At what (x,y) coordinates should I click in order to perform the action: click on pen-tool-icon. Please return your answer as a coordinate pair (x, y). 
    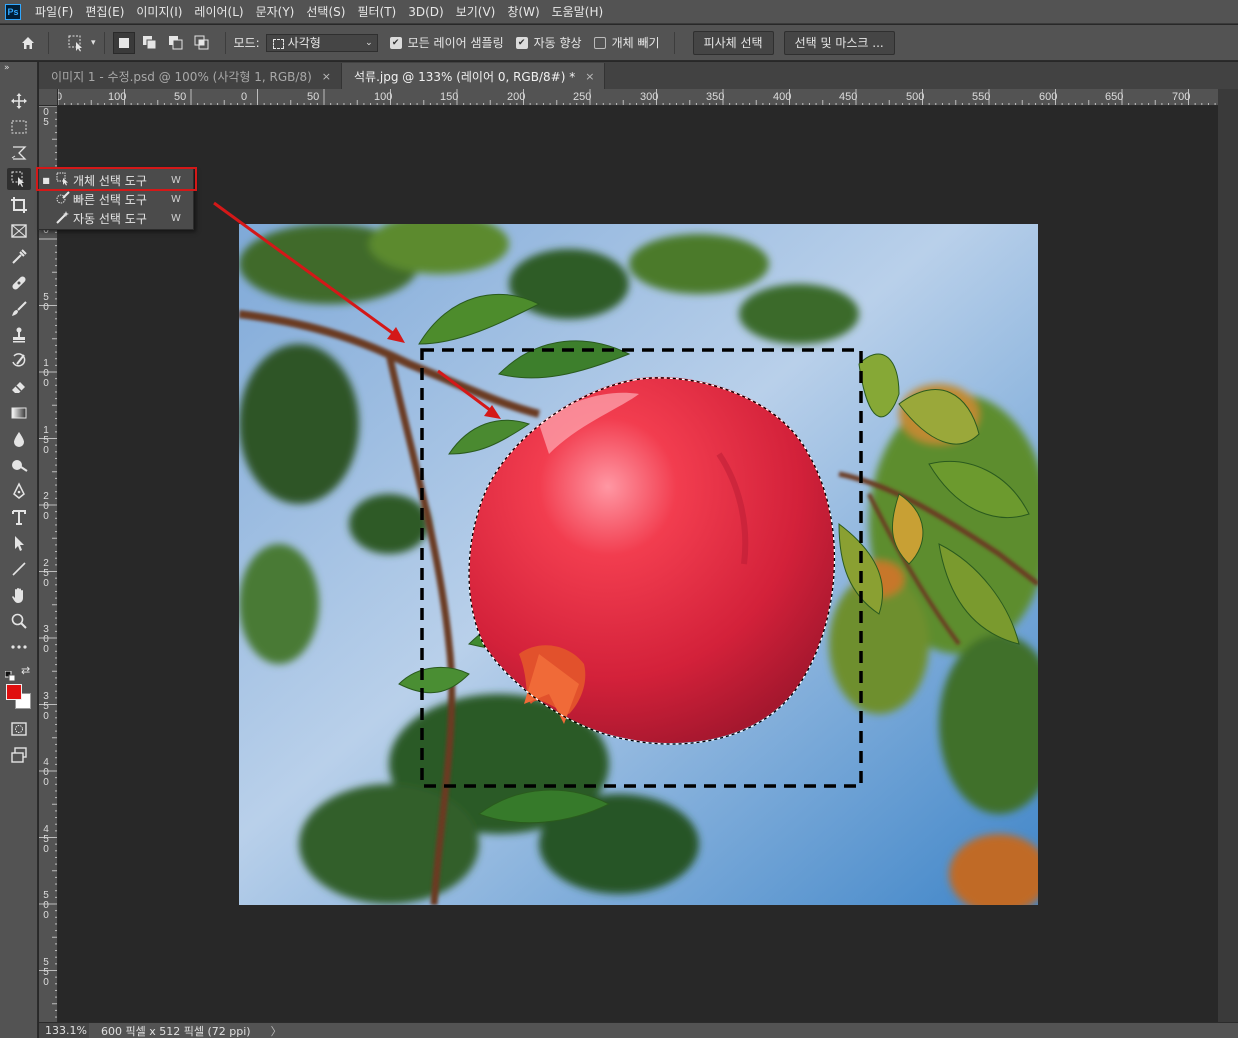
    Looking at the image, I should click on (19, 491).